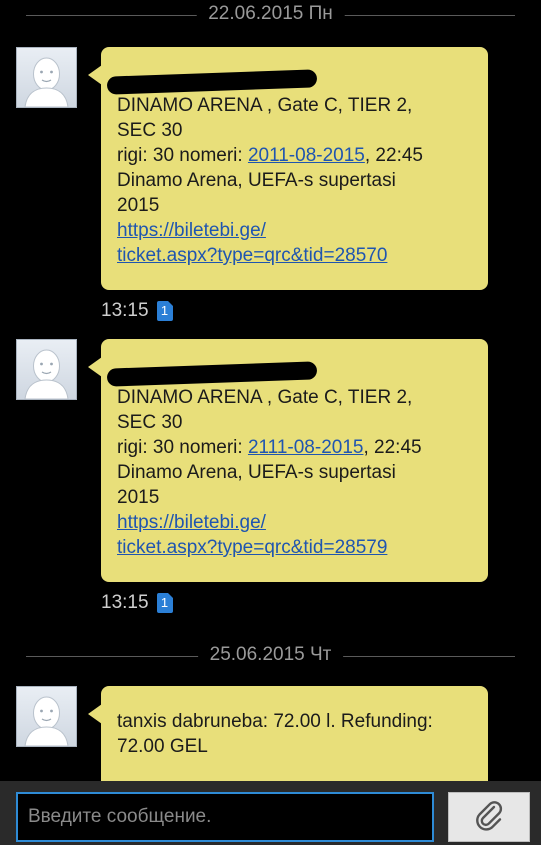 This screenshot has height=845, width=541. What do you see at coordinates (306, 447) in the screenshot?
I see `date-link: 2111-08-2015` at bounding box center [306, 447].